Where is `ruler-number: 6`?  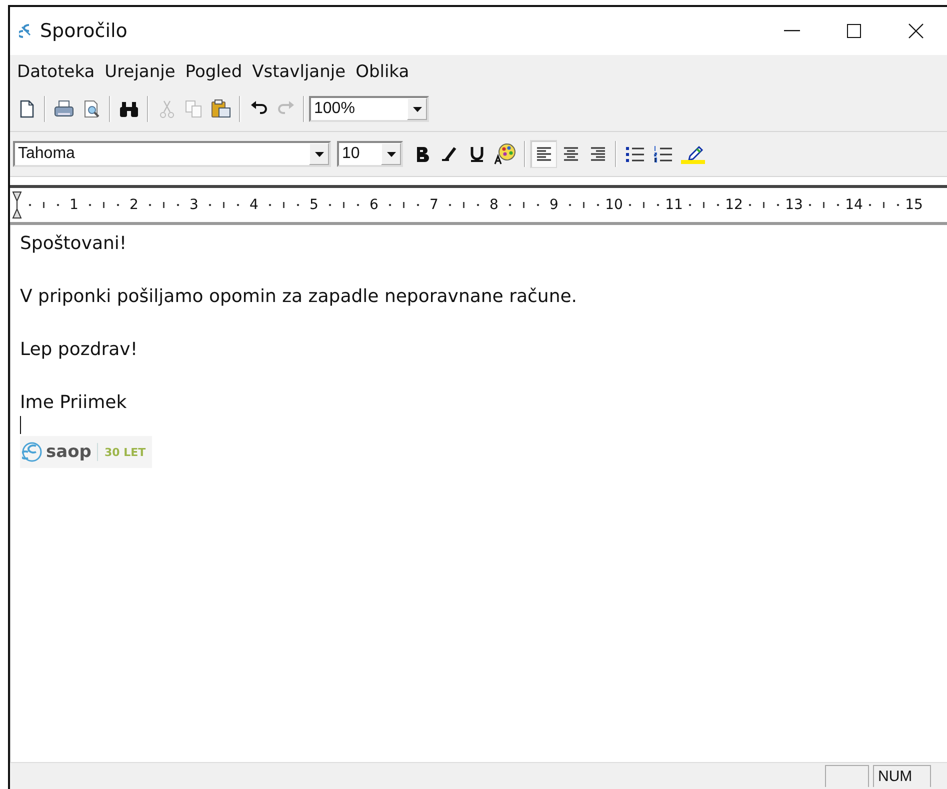
ruler-number: 6 is located at coordinates (374, 205).